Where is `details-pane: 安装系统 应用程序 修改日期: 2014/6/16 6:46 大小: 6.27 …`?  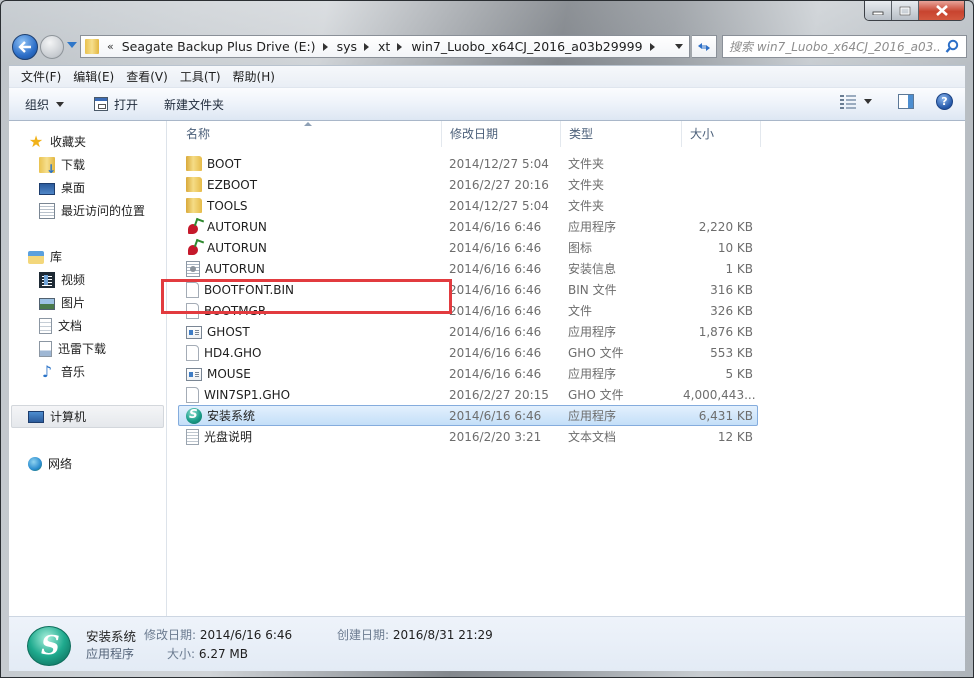
details-pane: 安装系统 应用程序 修改日期: 2014/6/16 6:46 大小: 6.27 … is located at coordinates (487, 643).